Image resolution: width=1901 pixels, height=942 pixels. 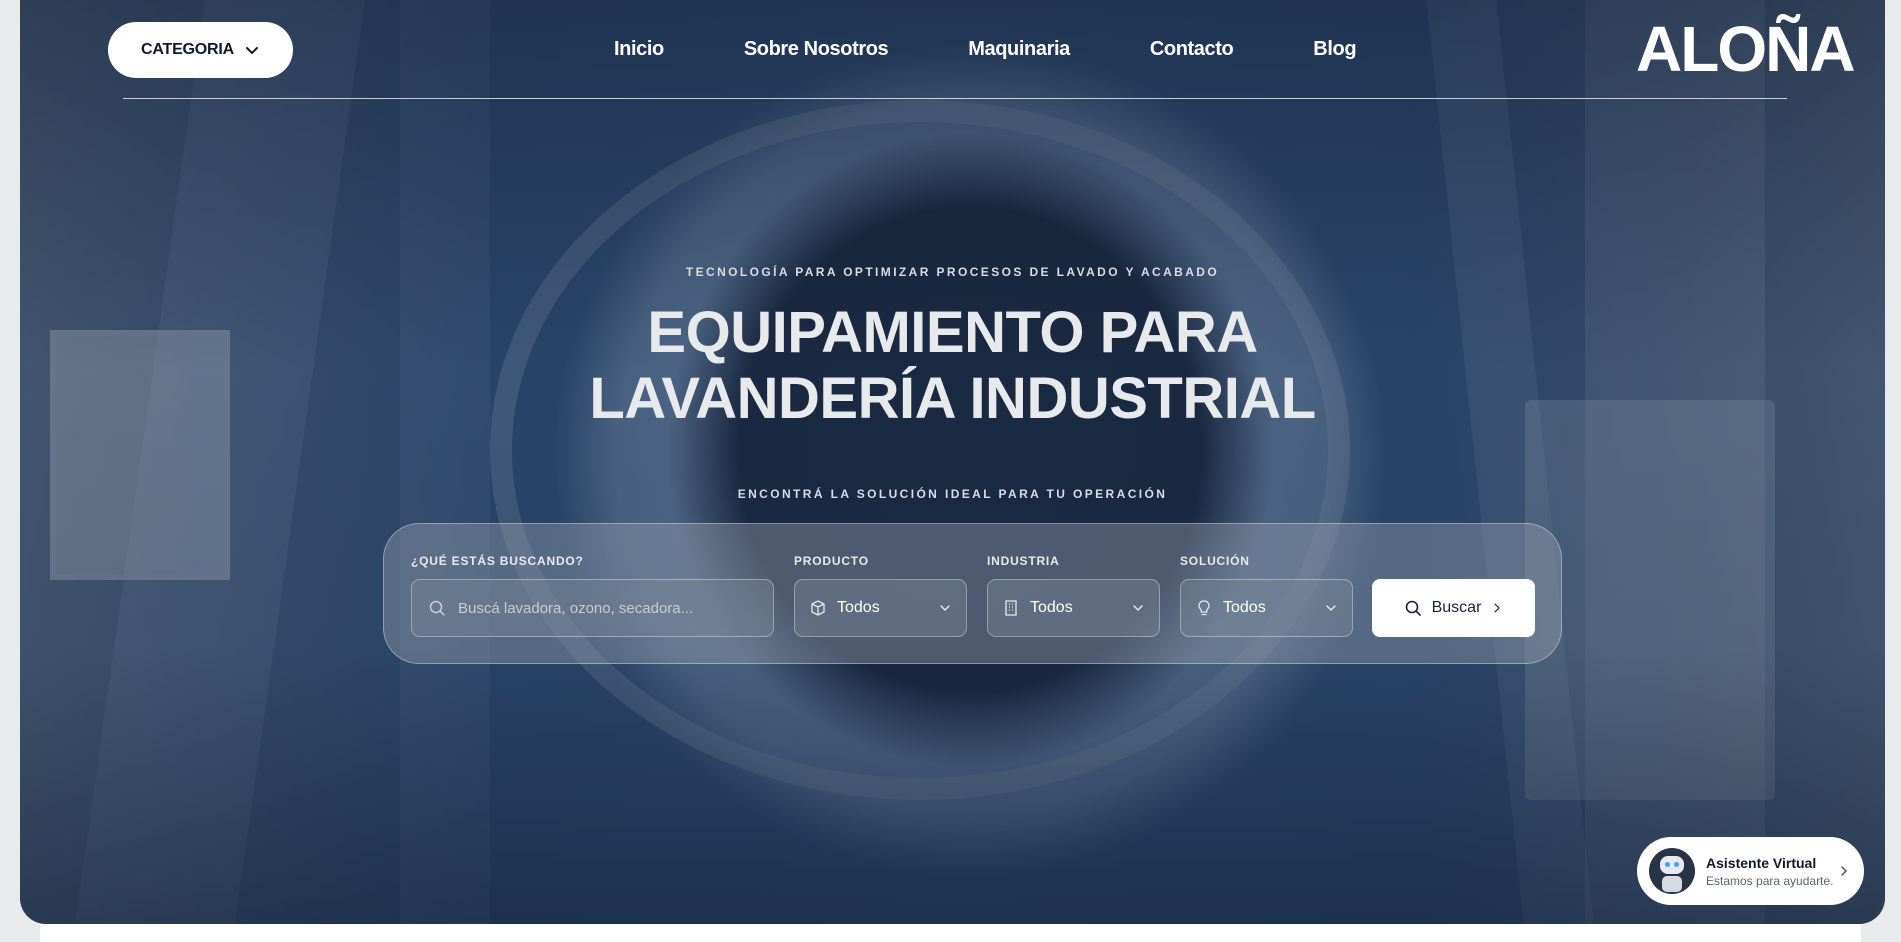 I want to click on product-label: PRODUCTO, so click(x=831, y=561).